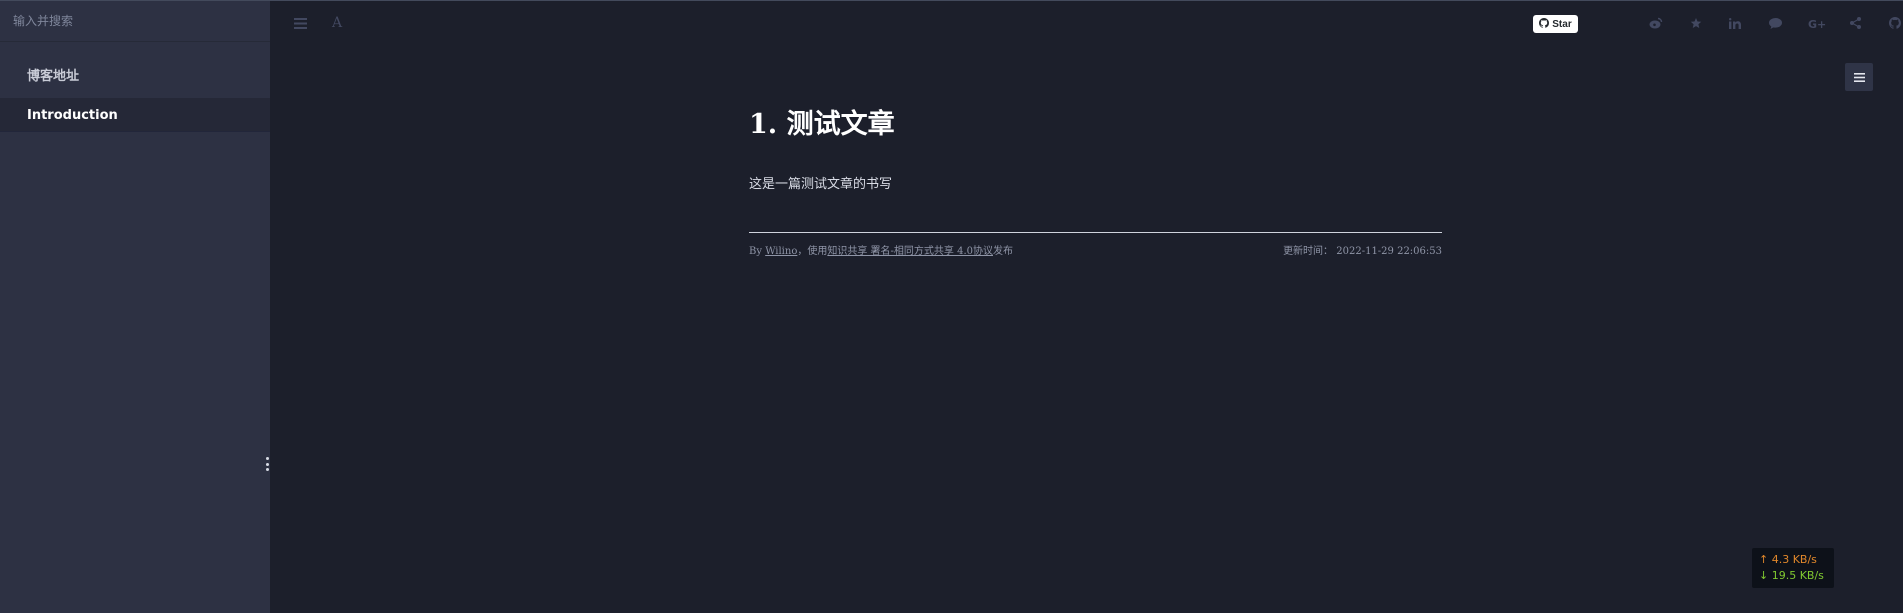 This screenshot has width=1903, height=613. I want to click on copyright-line: By Wilino，使用知识共享 署名-相同方式共享 4.0协议发布, so click(881, 249).